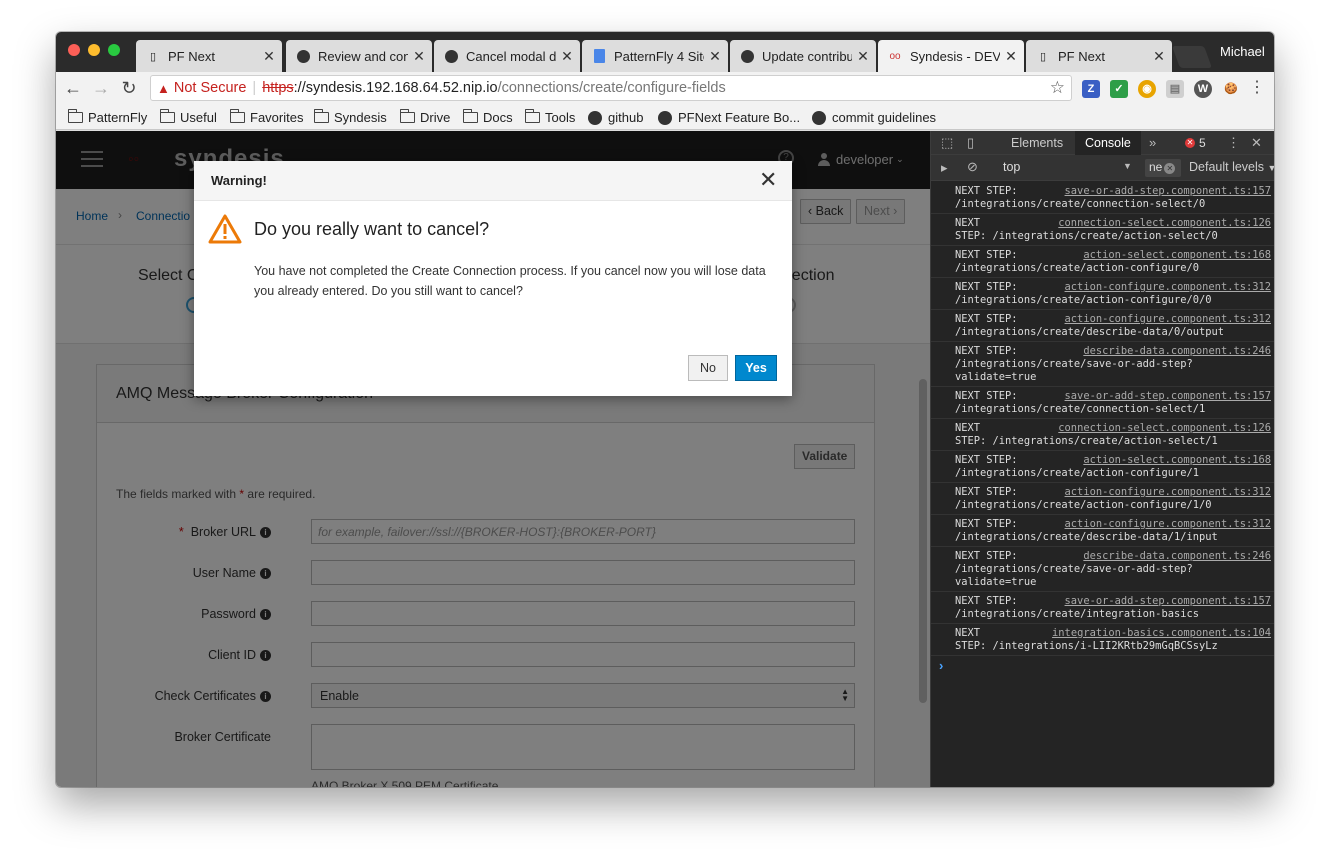  What do you see at coordinates (359, 56) in the screenshot?
I see `browser-tab: Review and cons ✕` at bounding box center [359, 56].